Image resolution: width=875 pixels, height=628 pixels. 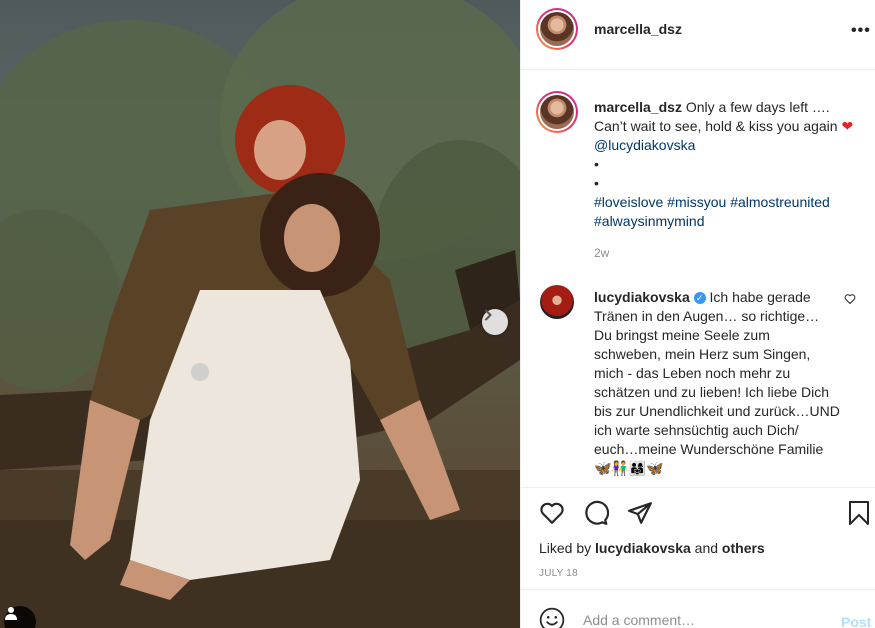 I want to click on share-icon, so click(x=640, y=513).